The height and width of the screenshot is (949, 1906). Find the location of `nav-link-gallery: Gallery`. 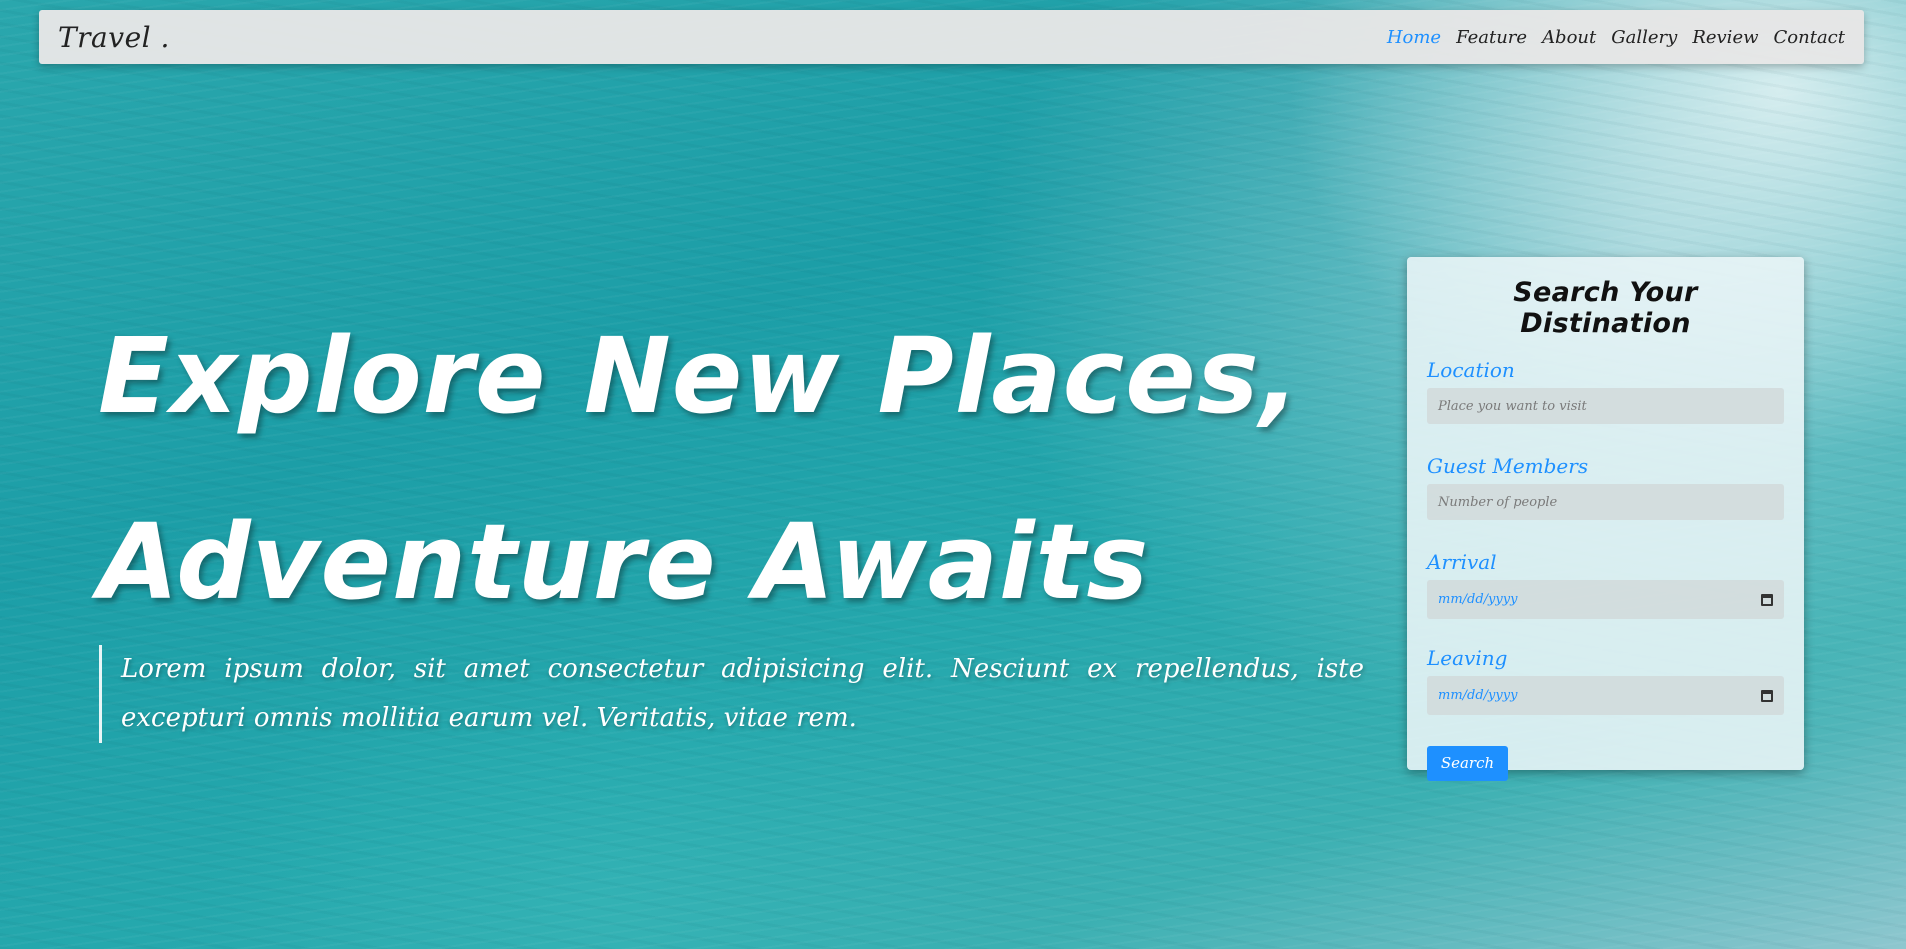

nav-link-gallery: Gallery is located at coordinates (1644, 37).